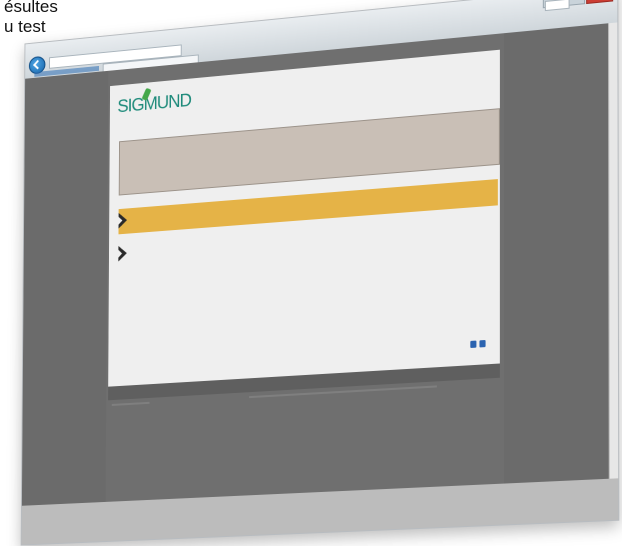  Describe the element at coordinates (154, 103) in the screenshot. I see `sigmund-logo: SIGMUND` at that location.